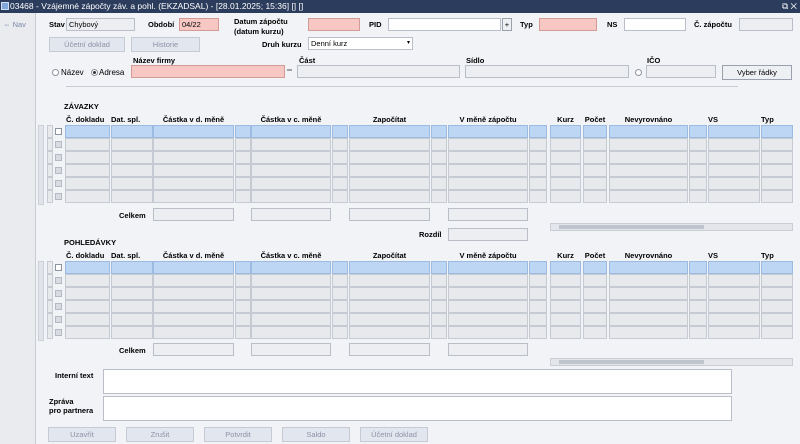  Describe the element at coordinates (165, 44) in the screenshot. I see `historie-button: Historie` at that location.